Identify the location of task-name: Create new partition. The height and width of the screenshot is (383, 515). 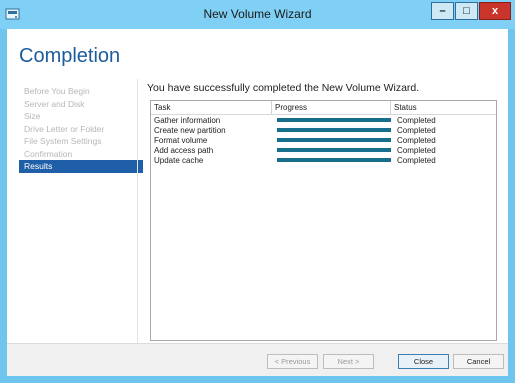
(190, 130).